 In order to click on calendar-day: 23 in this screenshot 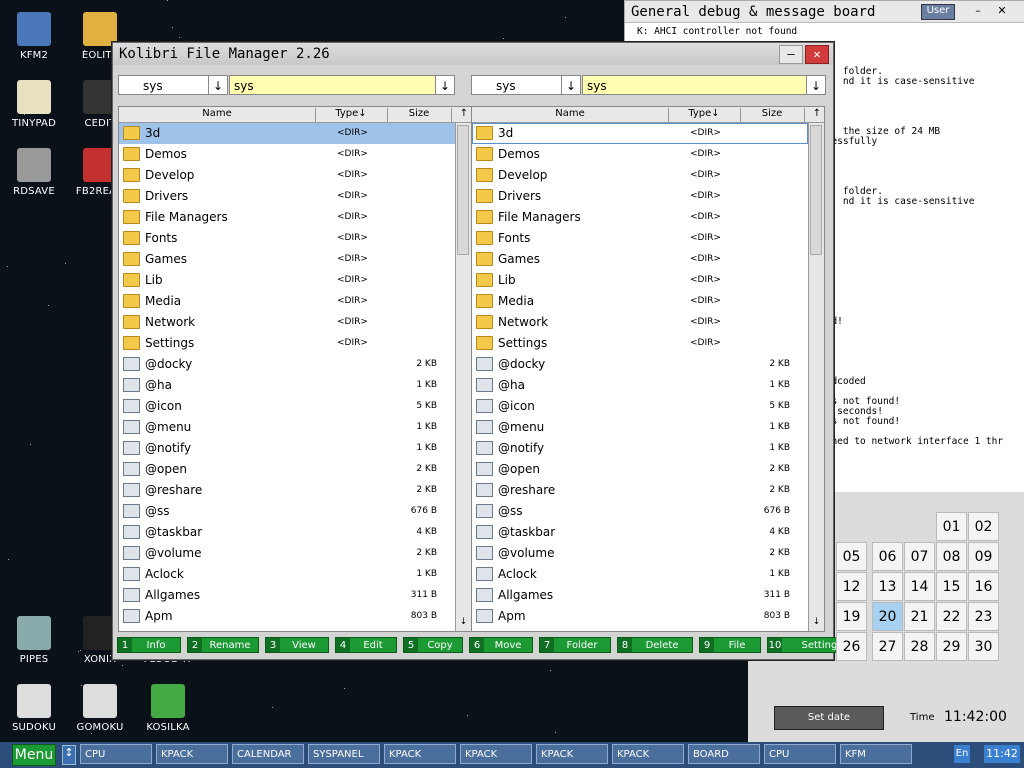, I will do `click(983, 616)`.